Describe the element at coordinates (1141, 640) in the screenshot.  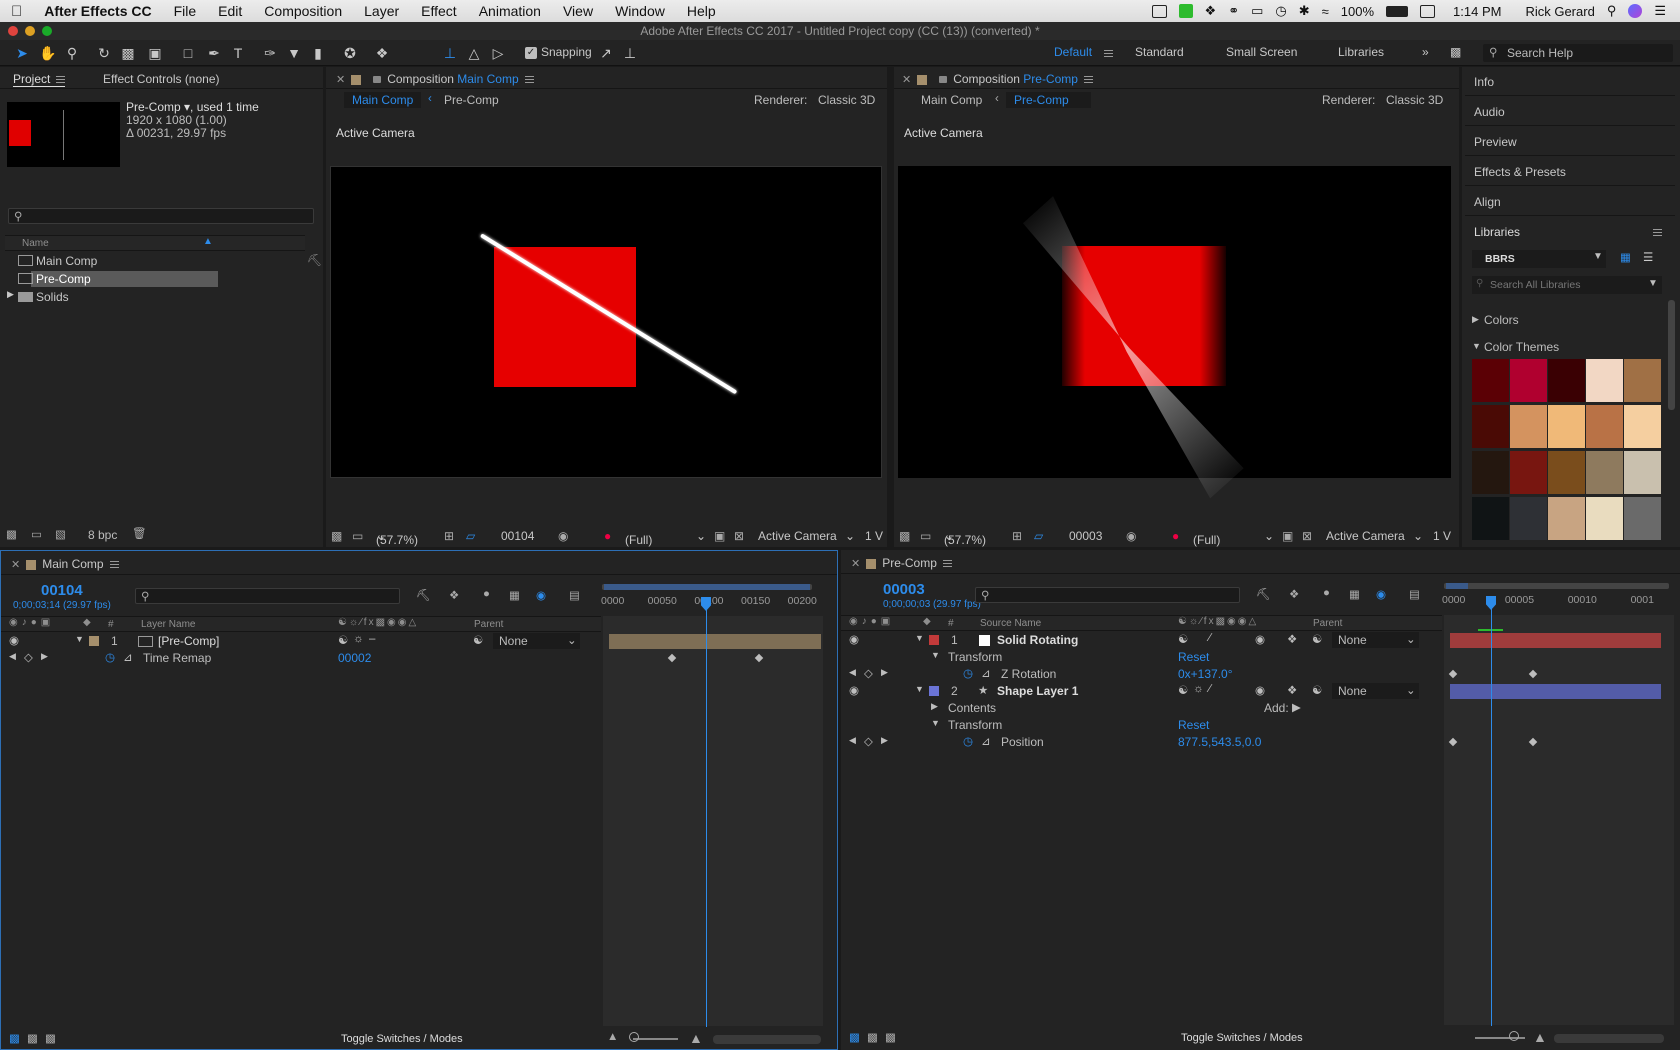
I see `layer-row-solid-rotating: ◉ ▼ 1 Solid Rotating ☯ ∕ ◉ ❖ ☯ None ⌄` at that location.